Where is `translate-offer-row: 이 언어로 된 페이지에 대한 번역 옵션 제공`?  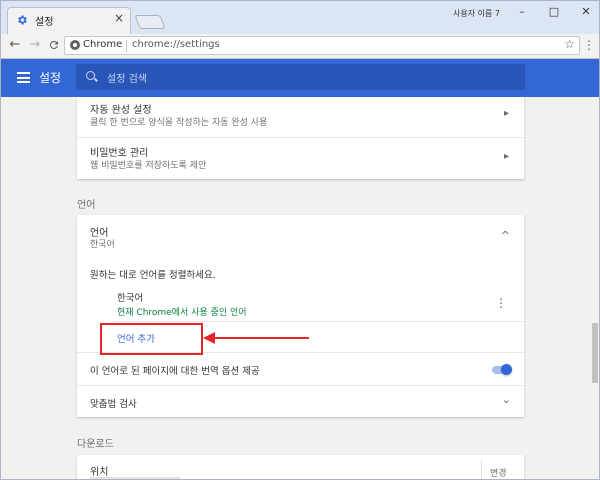
translate-offer-row: 이 언어로 된 페이지에 대한 번역 옵션 제공 is located at coordinates (300, 369).